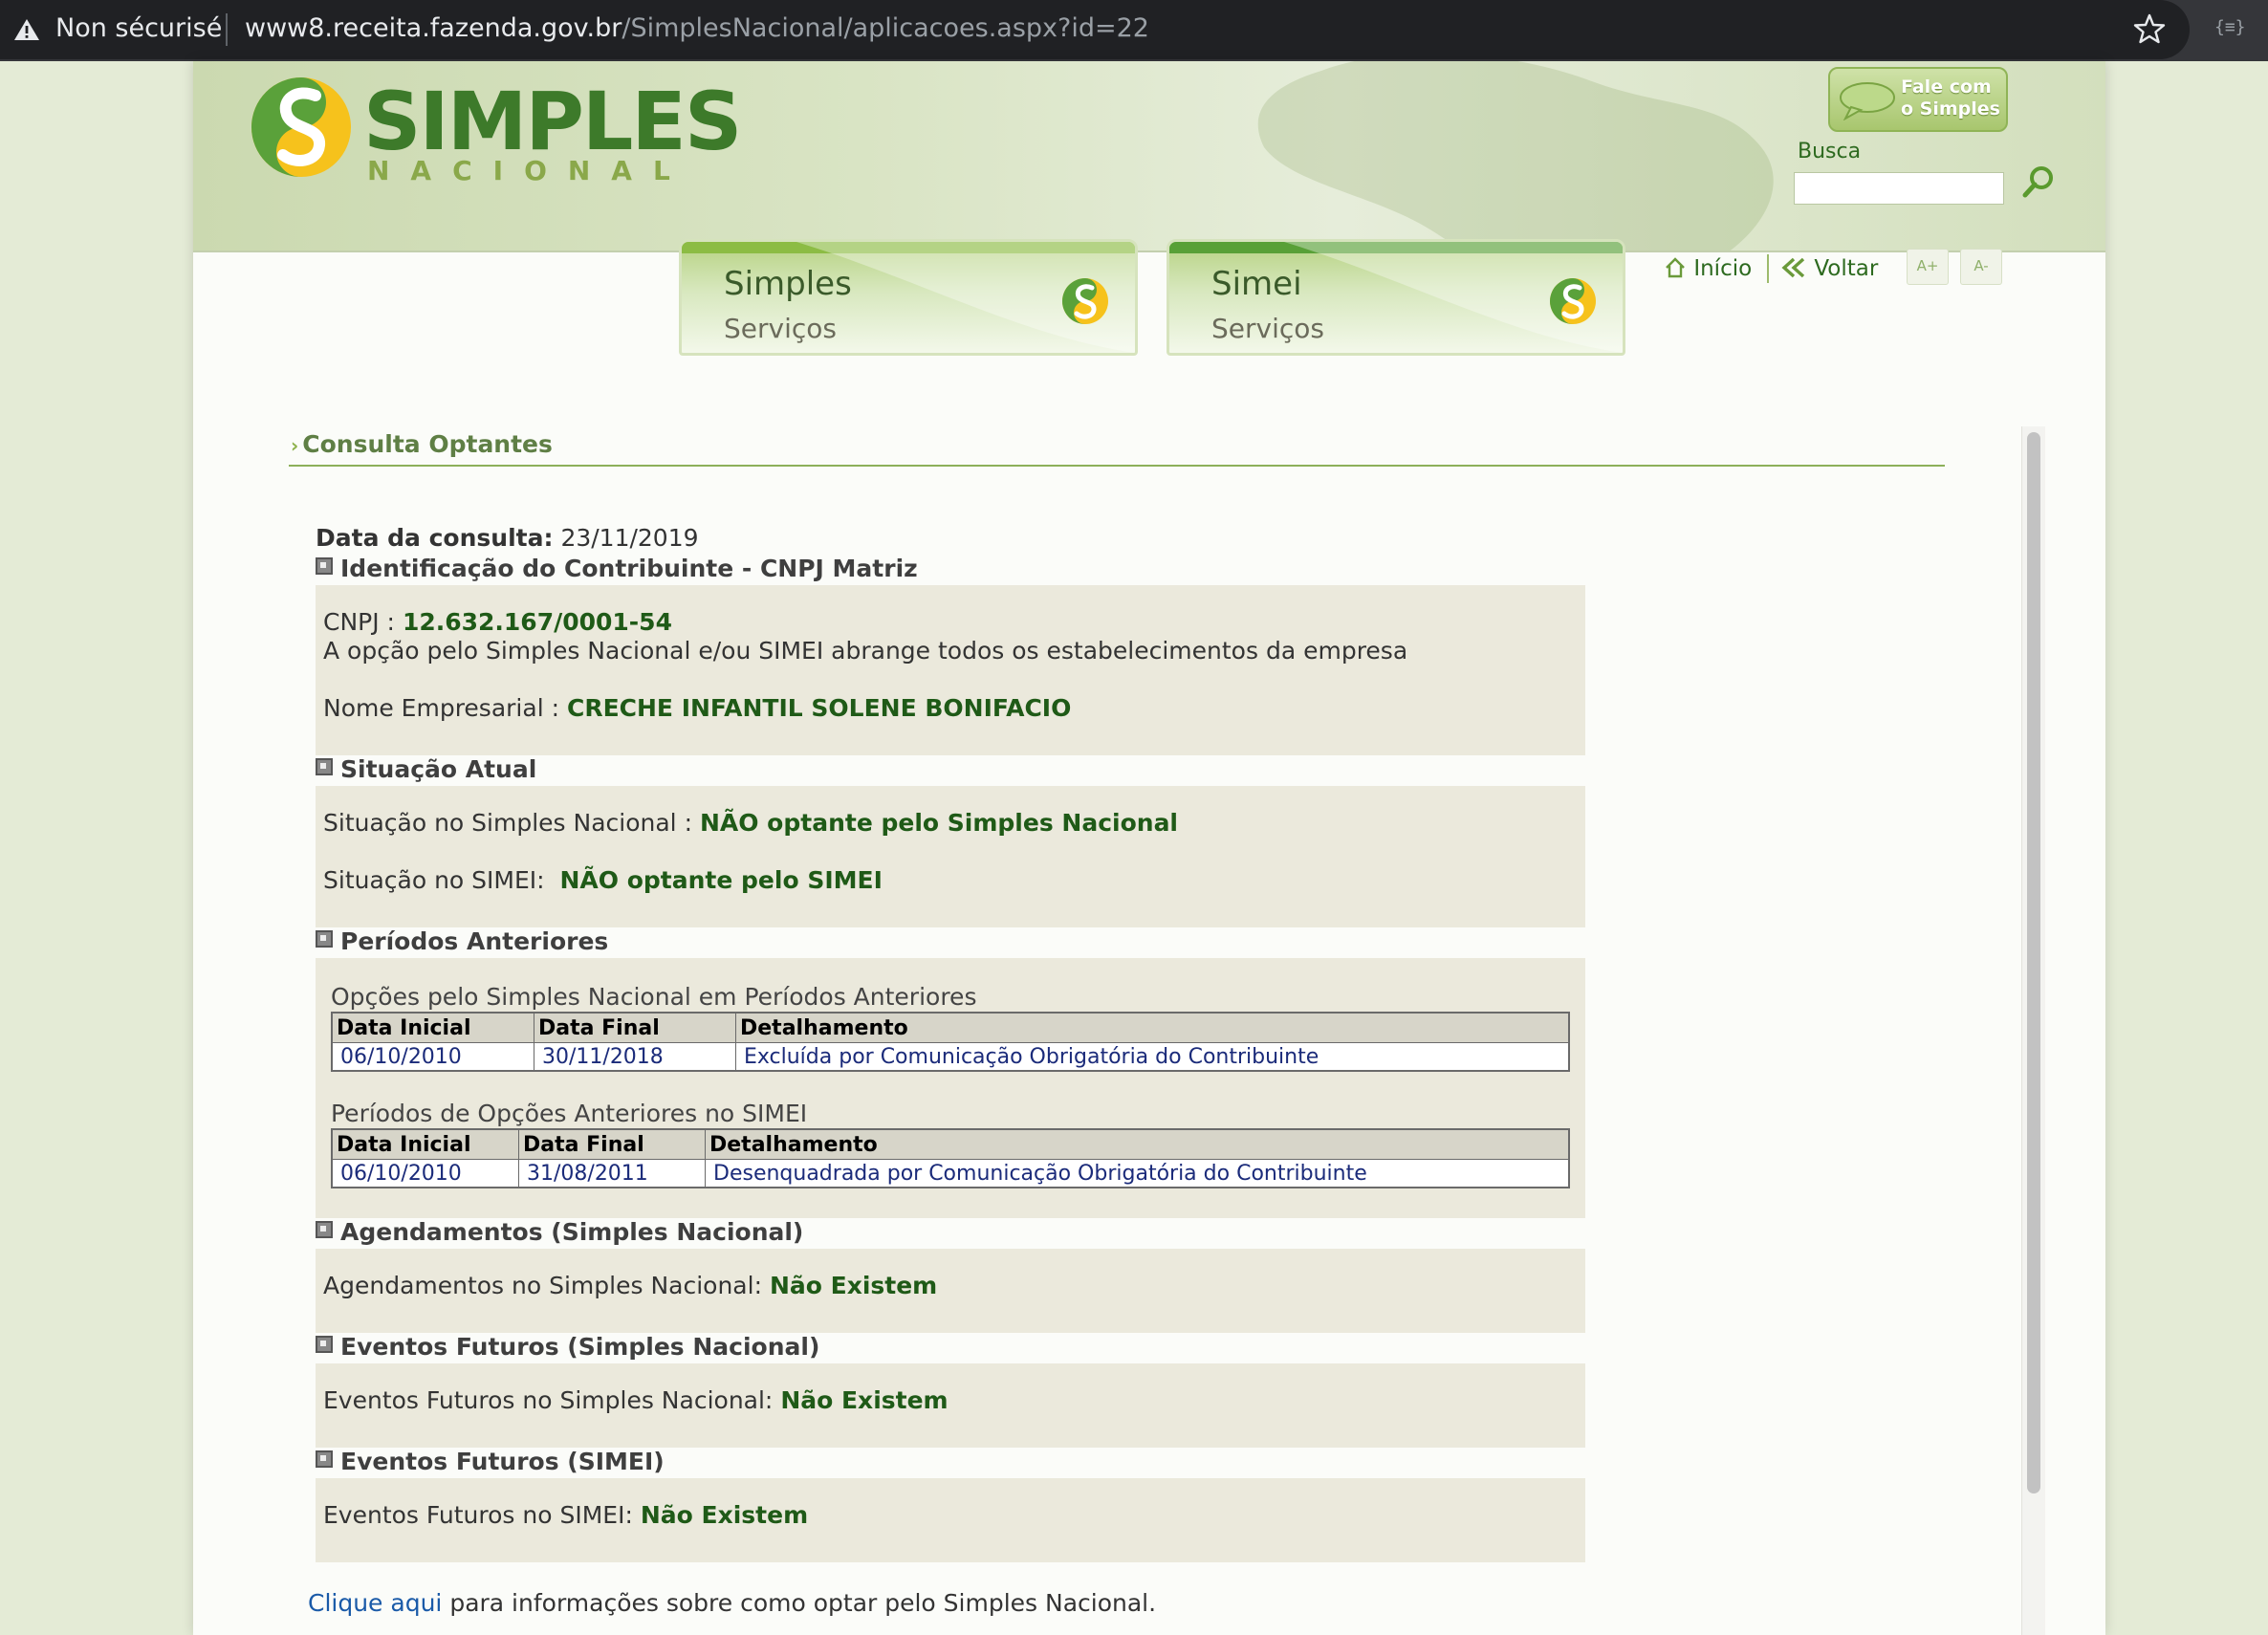 The width and height of the screenshot is (2268, 1635). Describe the element at coordinates (721, 880) in the screenshot. I see `situacao-simei-value: NÃO optante pelo SIMEI` at that location.